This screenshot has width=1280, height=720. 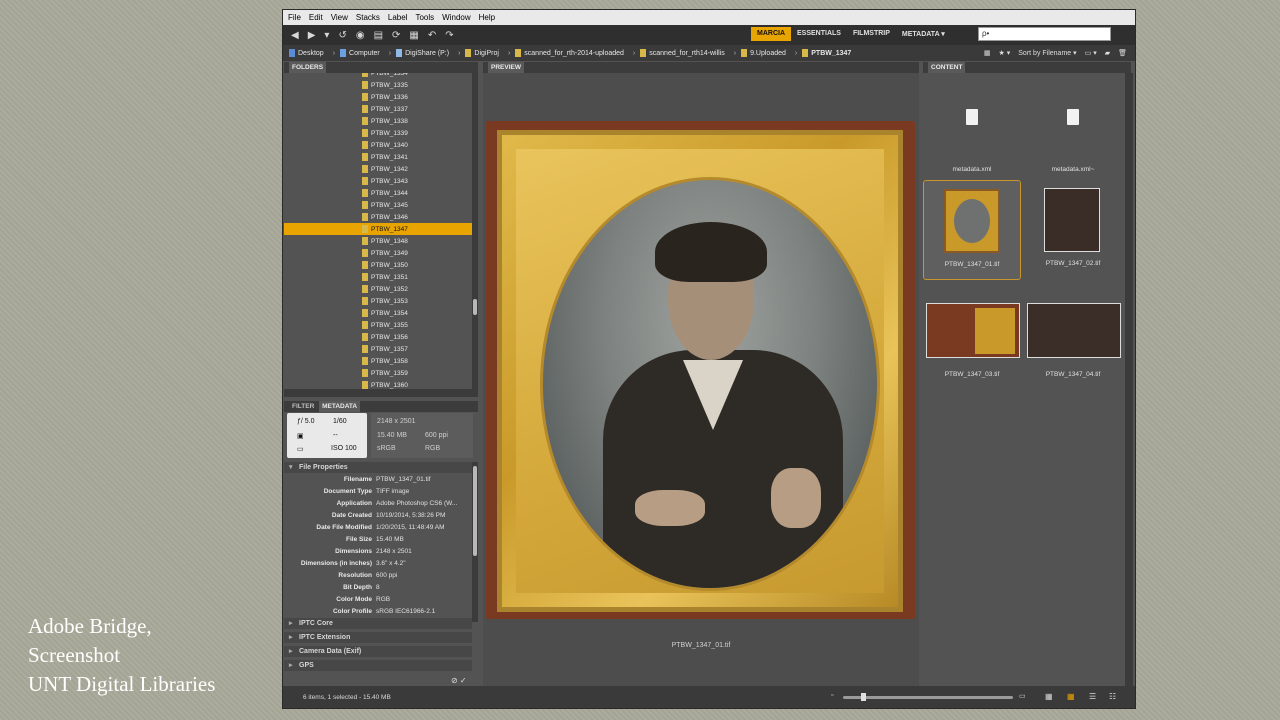 I want to click on content-item-ptbw-1347-02: PTBW_1347_02.tif, so click(x=1073, y=230).